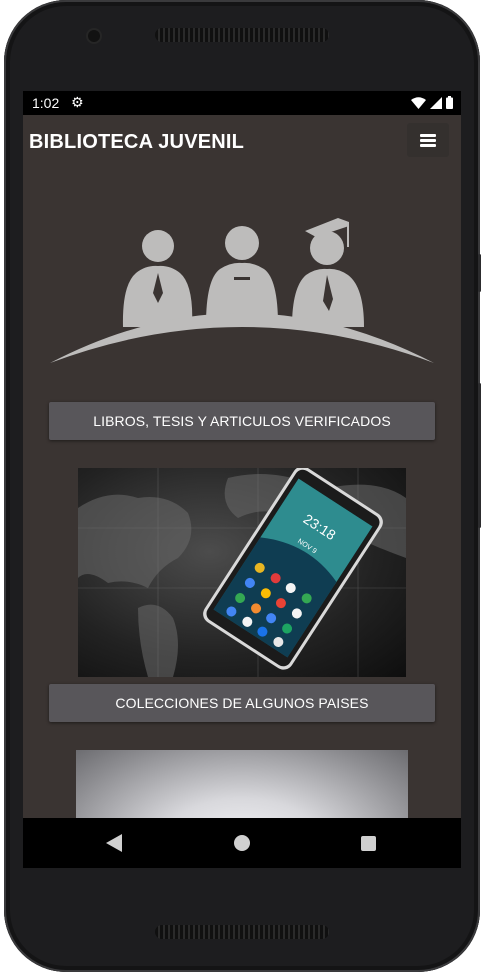  I want to click on volume-button, so click(479, 273).